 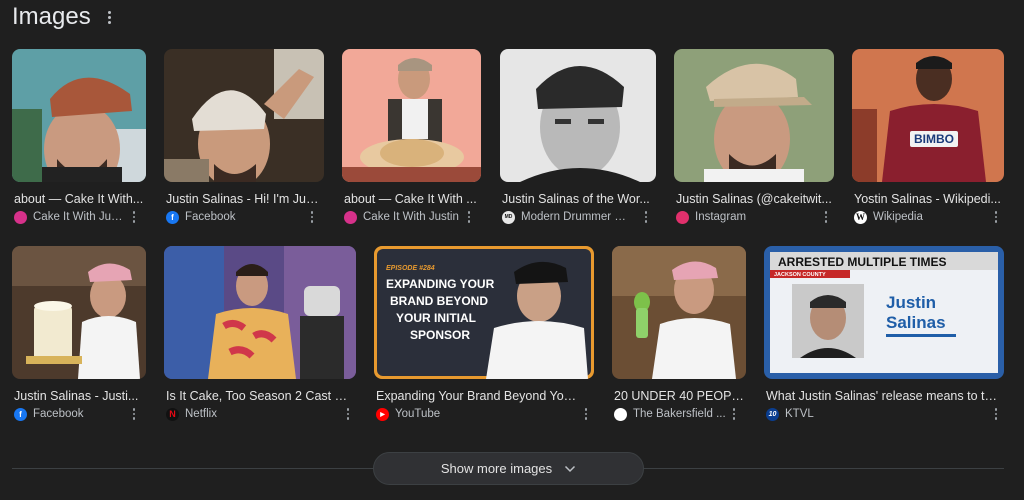 I want to click on jersey-text: BIMBO, so click(x=934, y=139).